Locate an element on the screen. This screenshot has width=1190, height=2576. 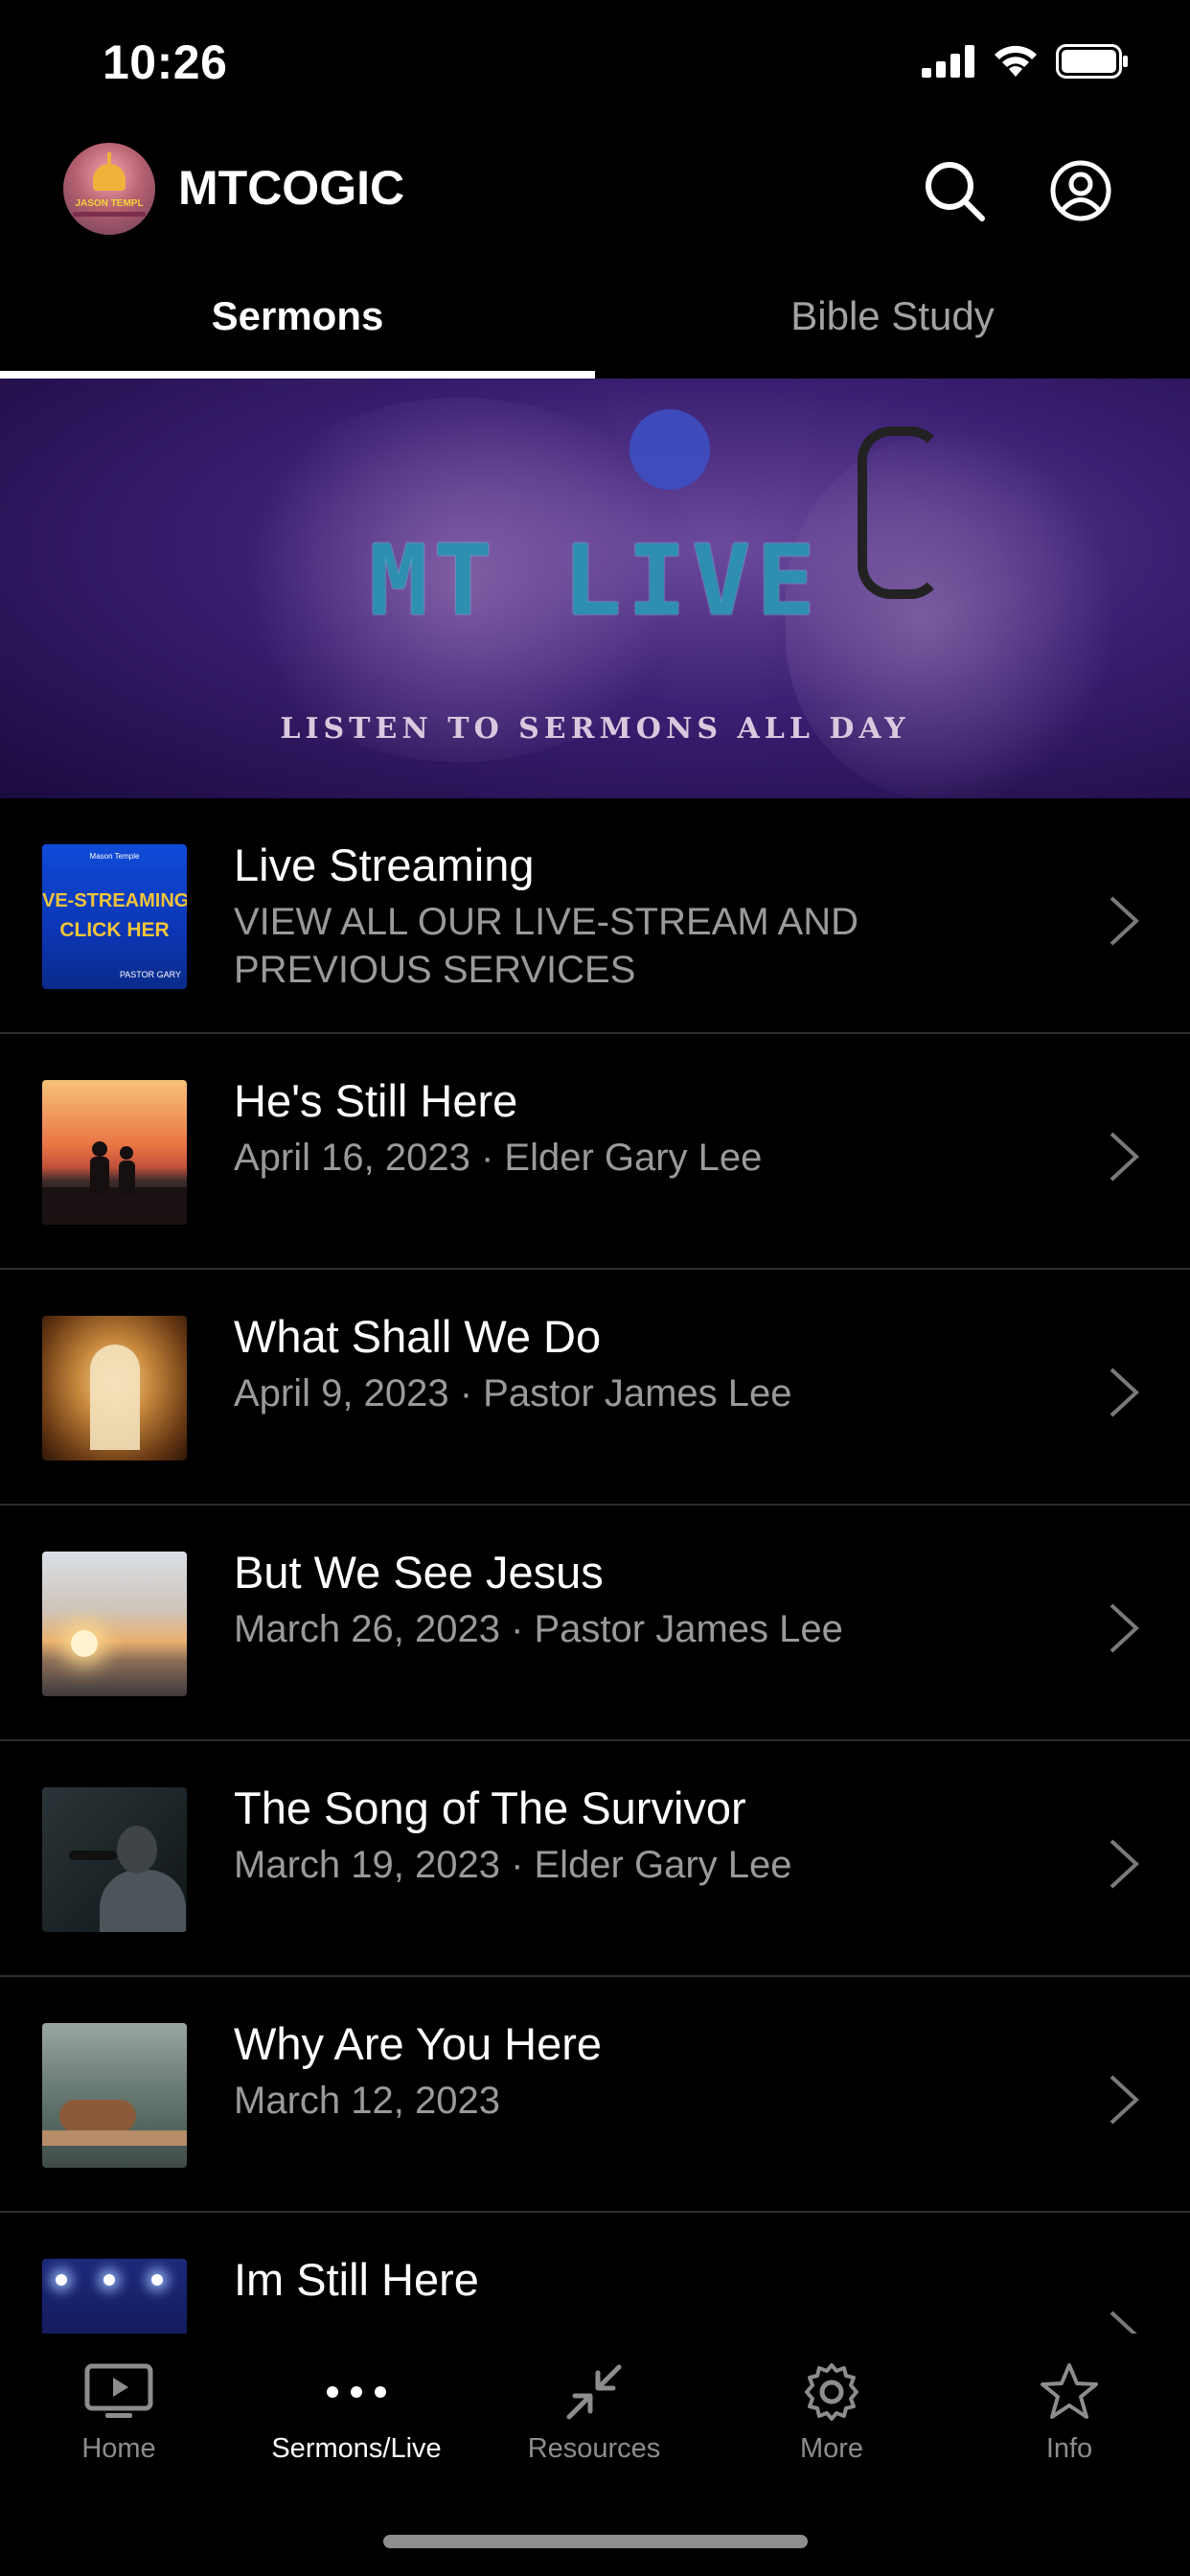
tab-label: Bible Study is located at coordinates (893, 315).